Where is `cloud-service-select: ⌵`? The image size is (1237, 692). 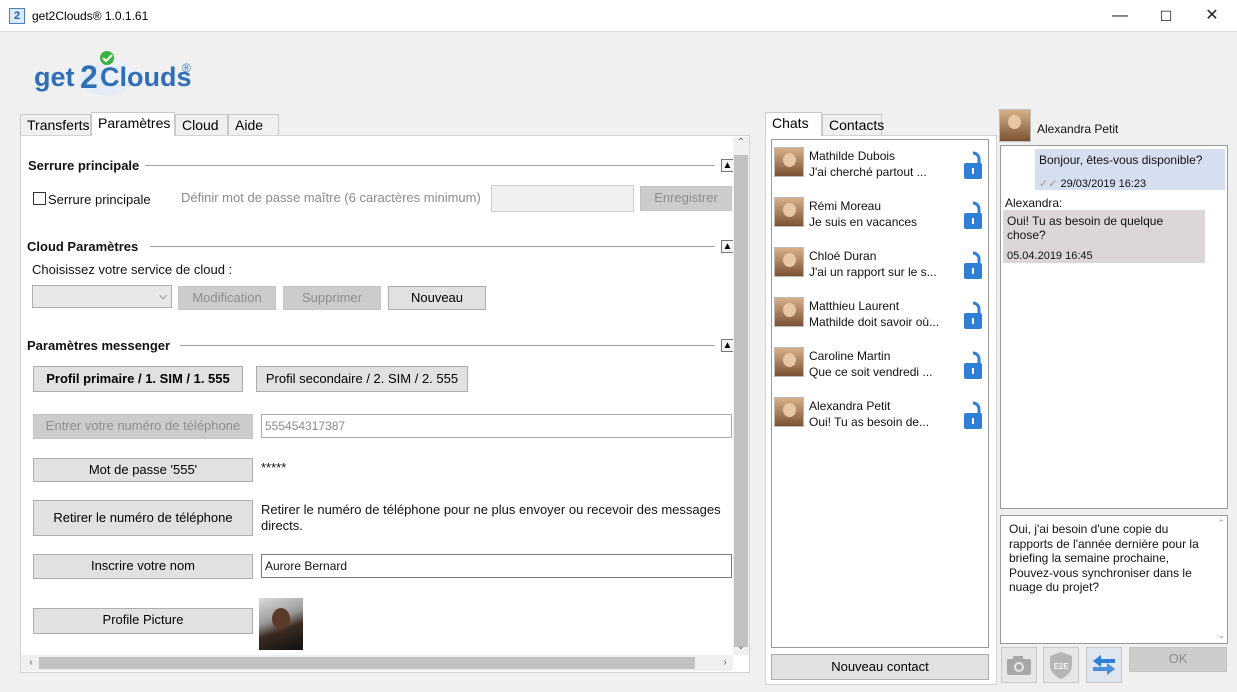 cloud-service-select: ⌵ is located at coordinates (102, 296).